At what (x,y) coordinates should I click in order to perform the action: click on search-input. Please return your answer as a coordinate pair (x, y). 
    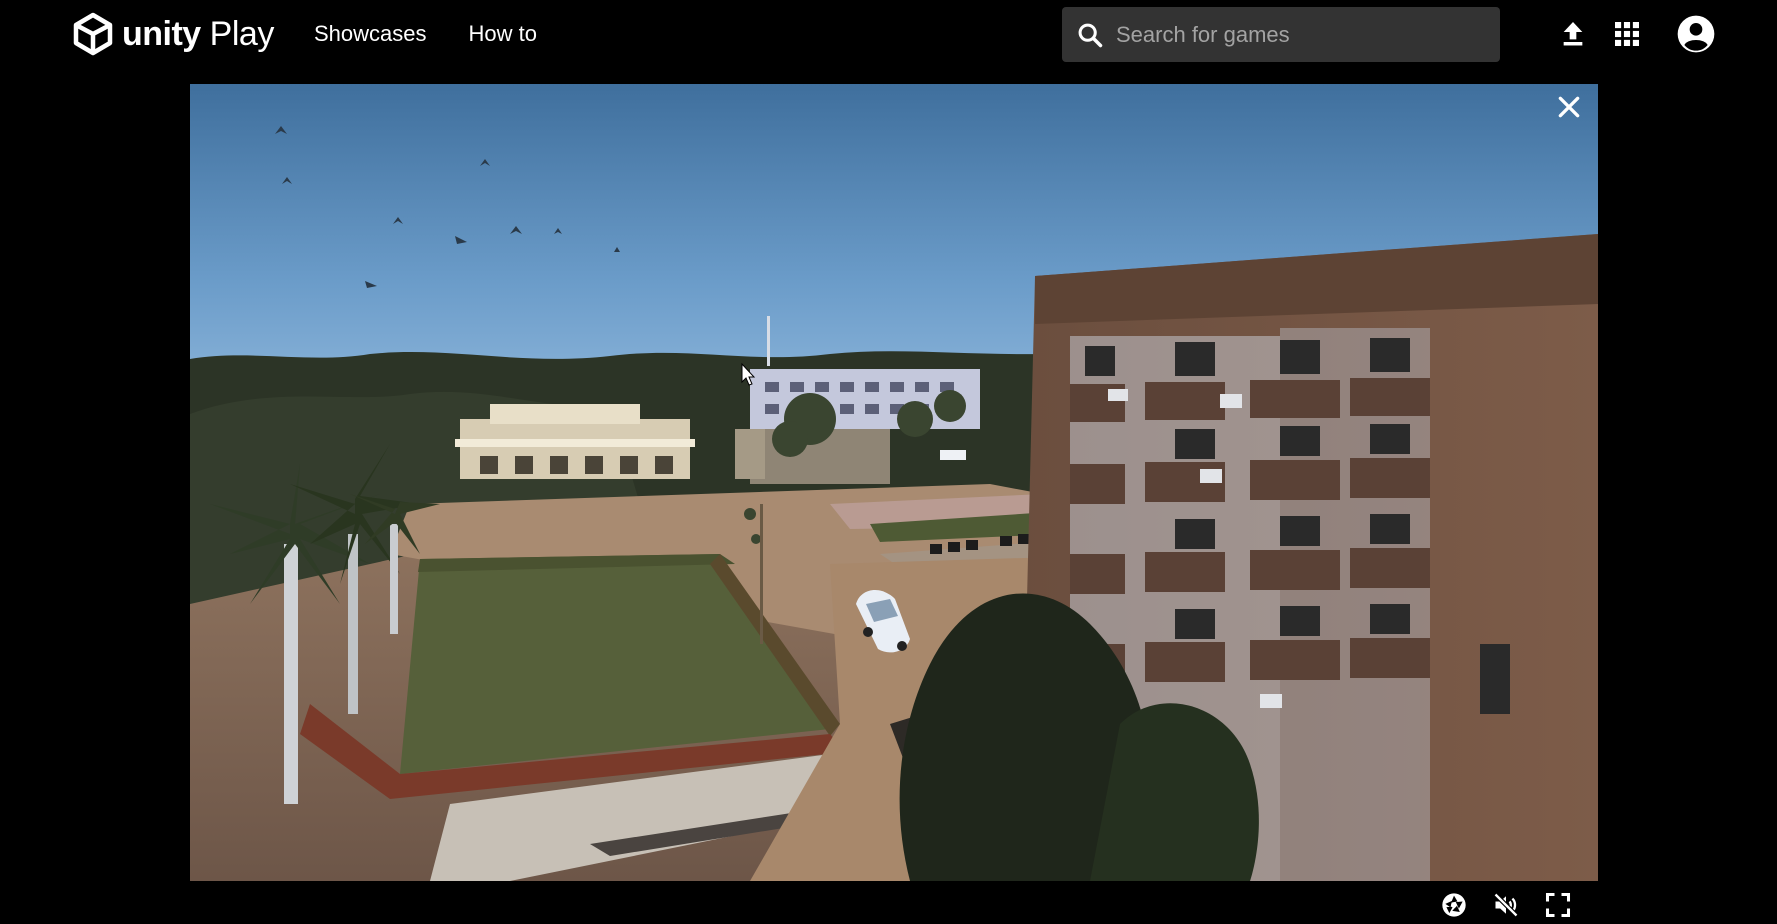
    Looking at the image, I should click on (1307, 34).